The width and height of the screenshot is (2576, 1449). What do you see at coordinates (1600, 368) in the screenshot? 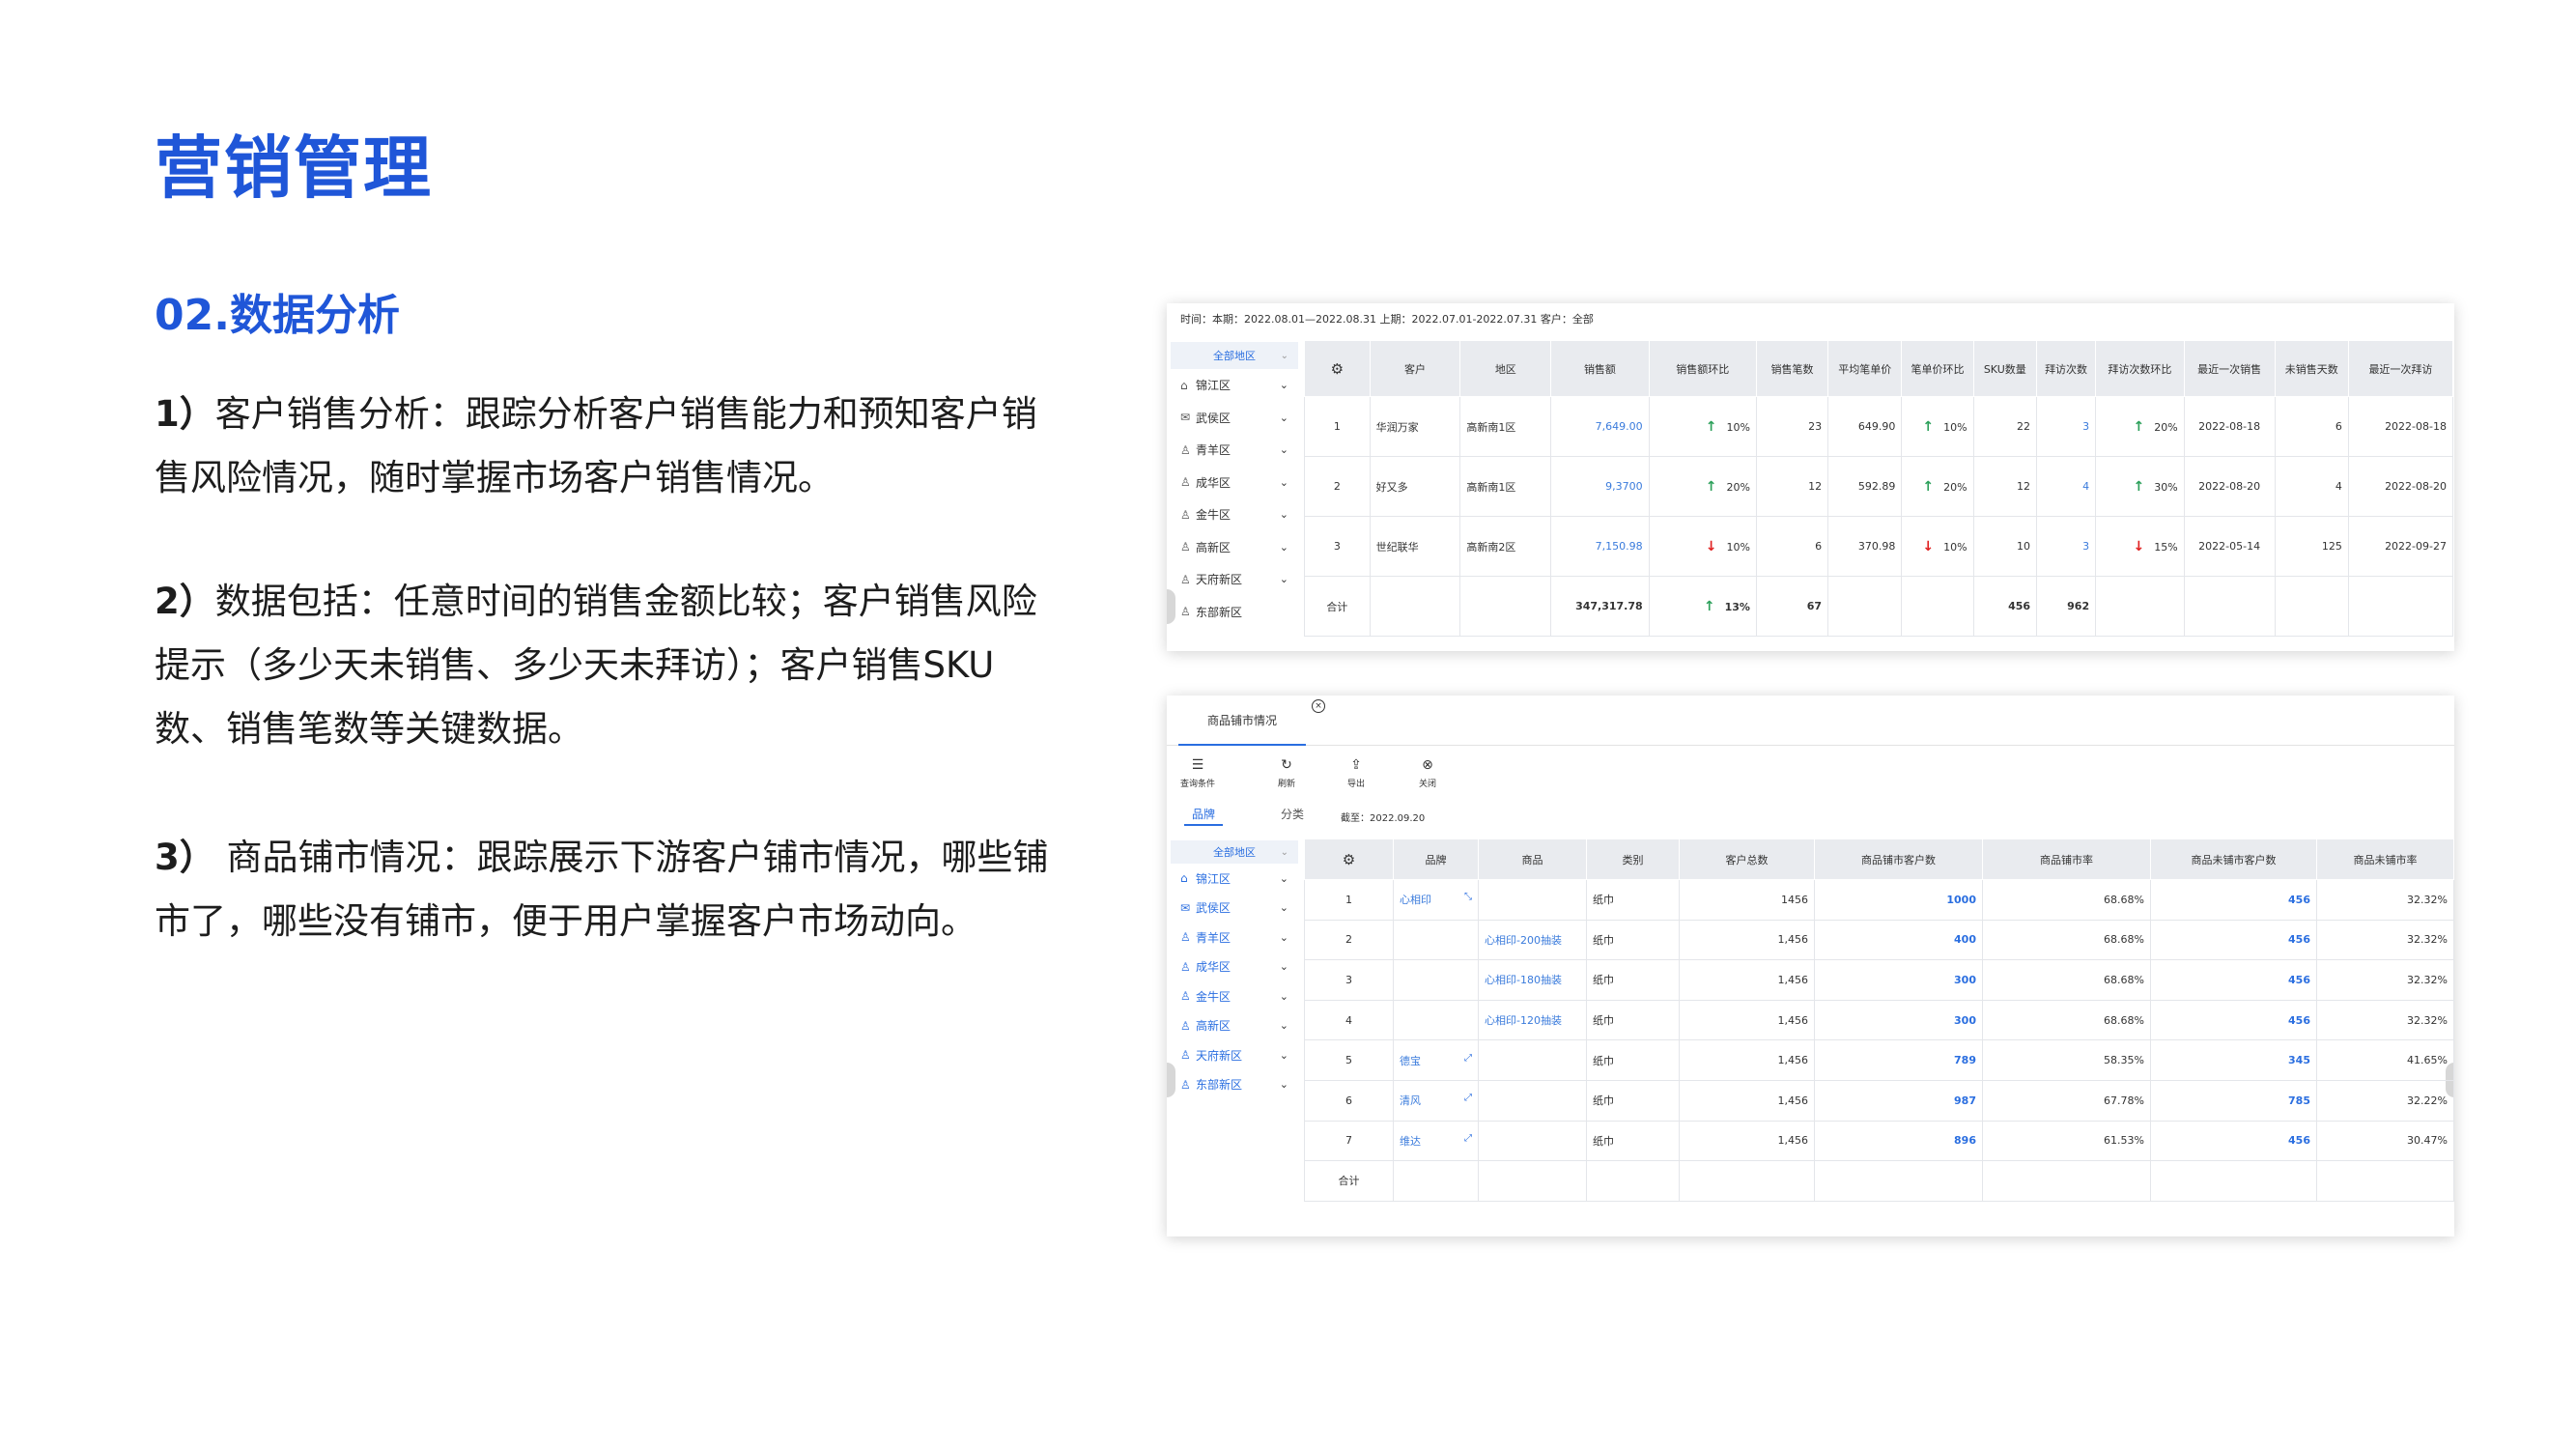
I see `column-header: 销售额` at bounding box center [1600, 368].